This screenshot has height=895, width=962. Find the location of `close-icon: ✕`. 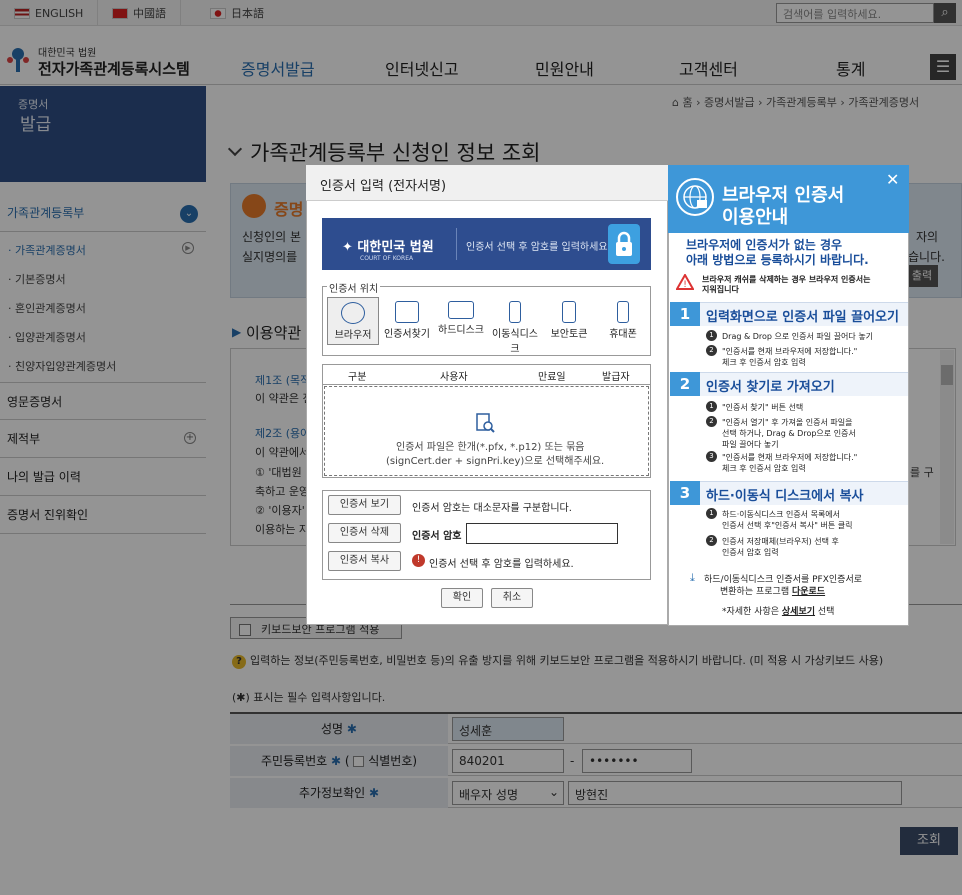

close-icon: ✕ is located at coordinates (892, 179).